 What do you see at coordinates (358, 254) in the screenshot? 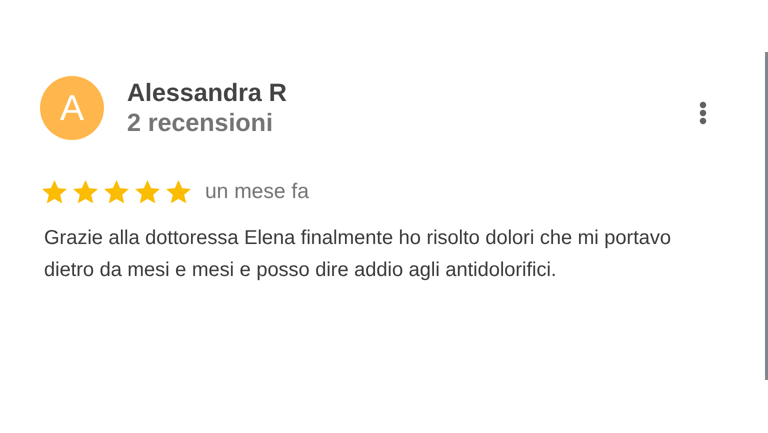
I see `review-text: Grazie alla dottoressa Elena finalmente ho risolto dolori che mi portavo dietro da mesi e mesi e posso dire addio agli antidolorifici.` at bounding box center [358, 254].